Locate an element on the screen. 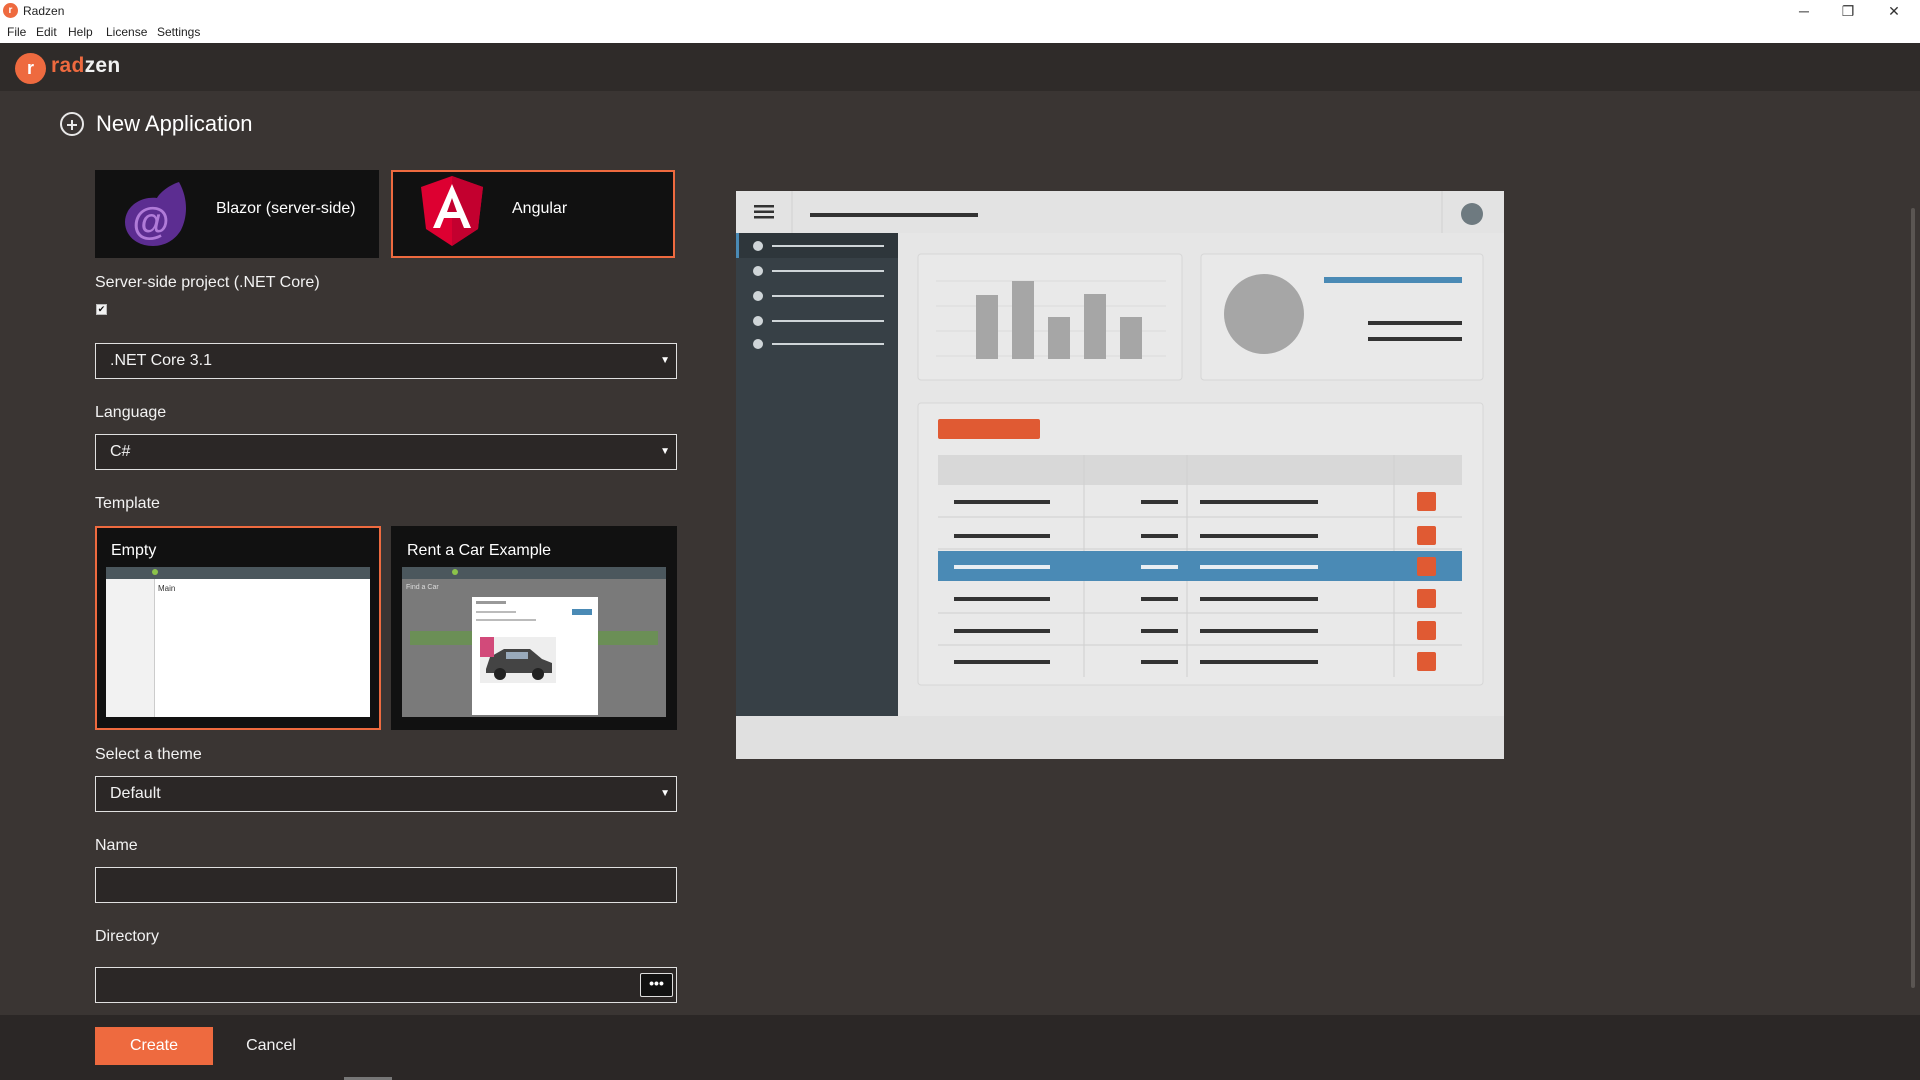 This screenshot has height=1080, width=1920. server-side-label: Server-side project (.NET Core) is located at coordinates (207, 282).